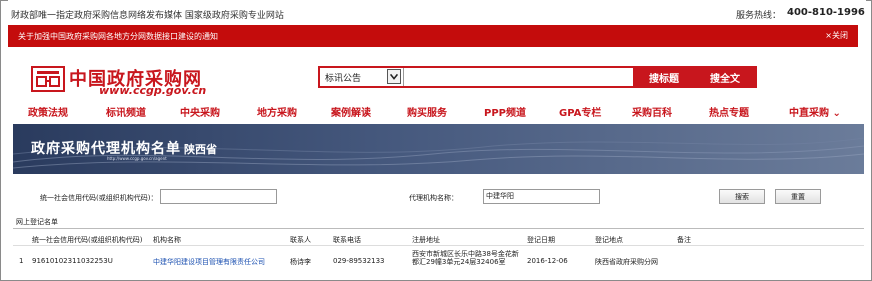 The width and height of the screenshot is (872, 281). I want to click on search-box: 标讯公告 搜标题 搜全文, so click(537, 77).